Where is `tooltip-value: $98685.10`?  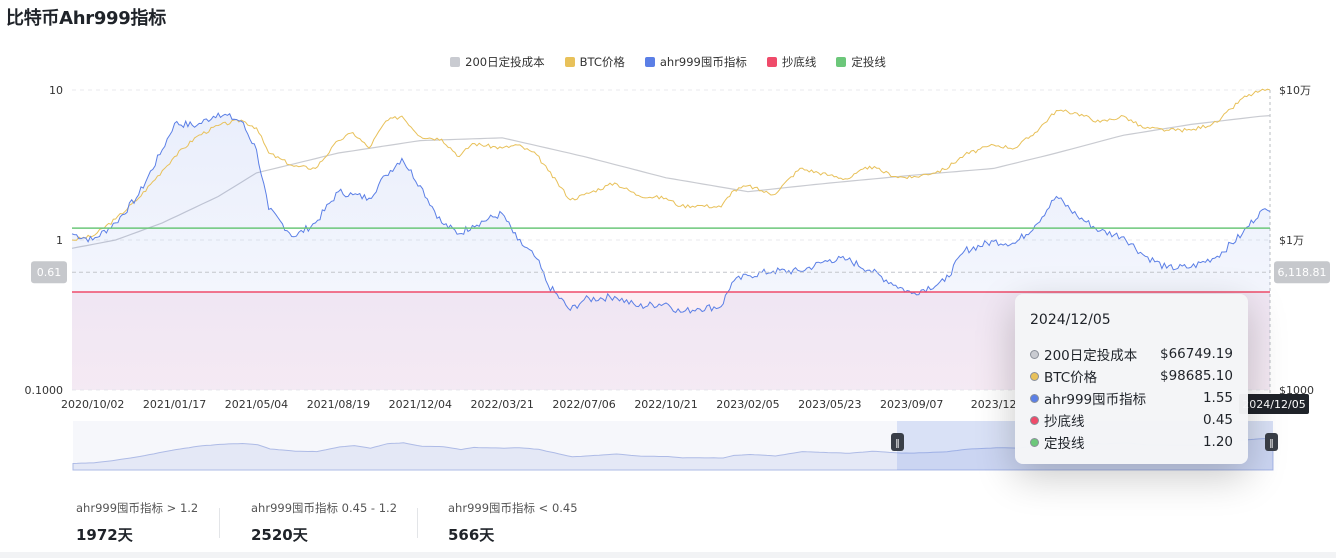
tooltip-value: $98685.10 is located at coordinates (1196, 376).